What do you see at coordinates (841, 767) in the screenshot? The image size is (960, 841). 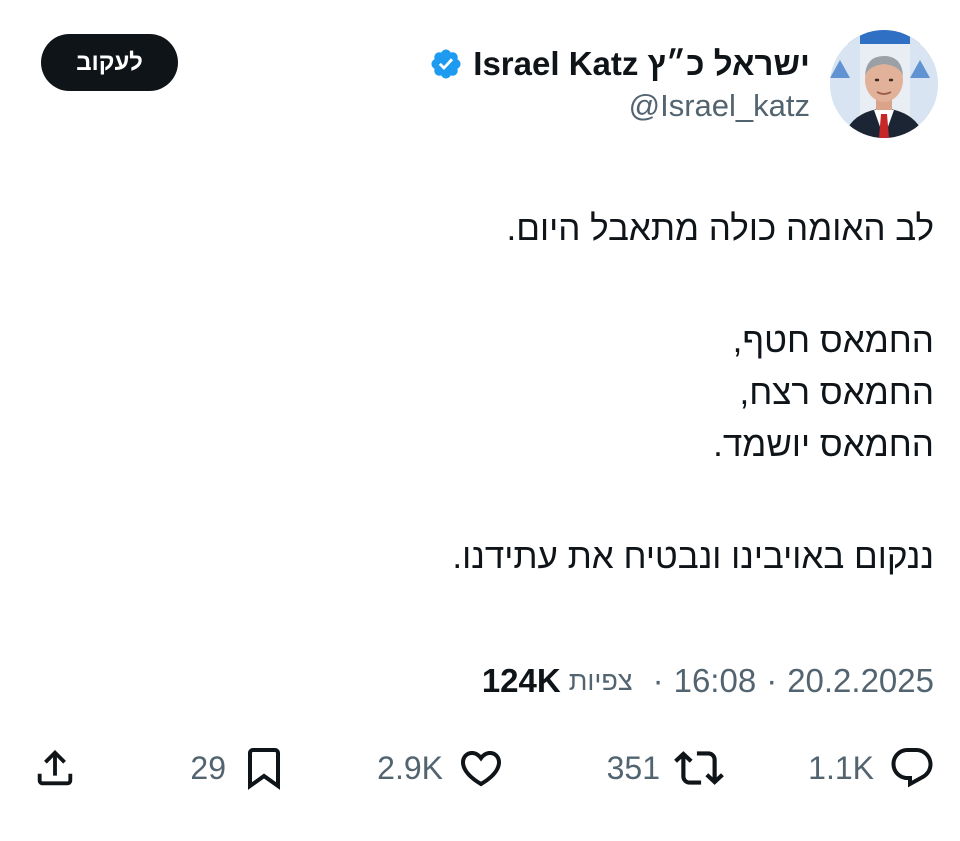 I see `reply-count: 1.1K` at bounding box center [841, 767].